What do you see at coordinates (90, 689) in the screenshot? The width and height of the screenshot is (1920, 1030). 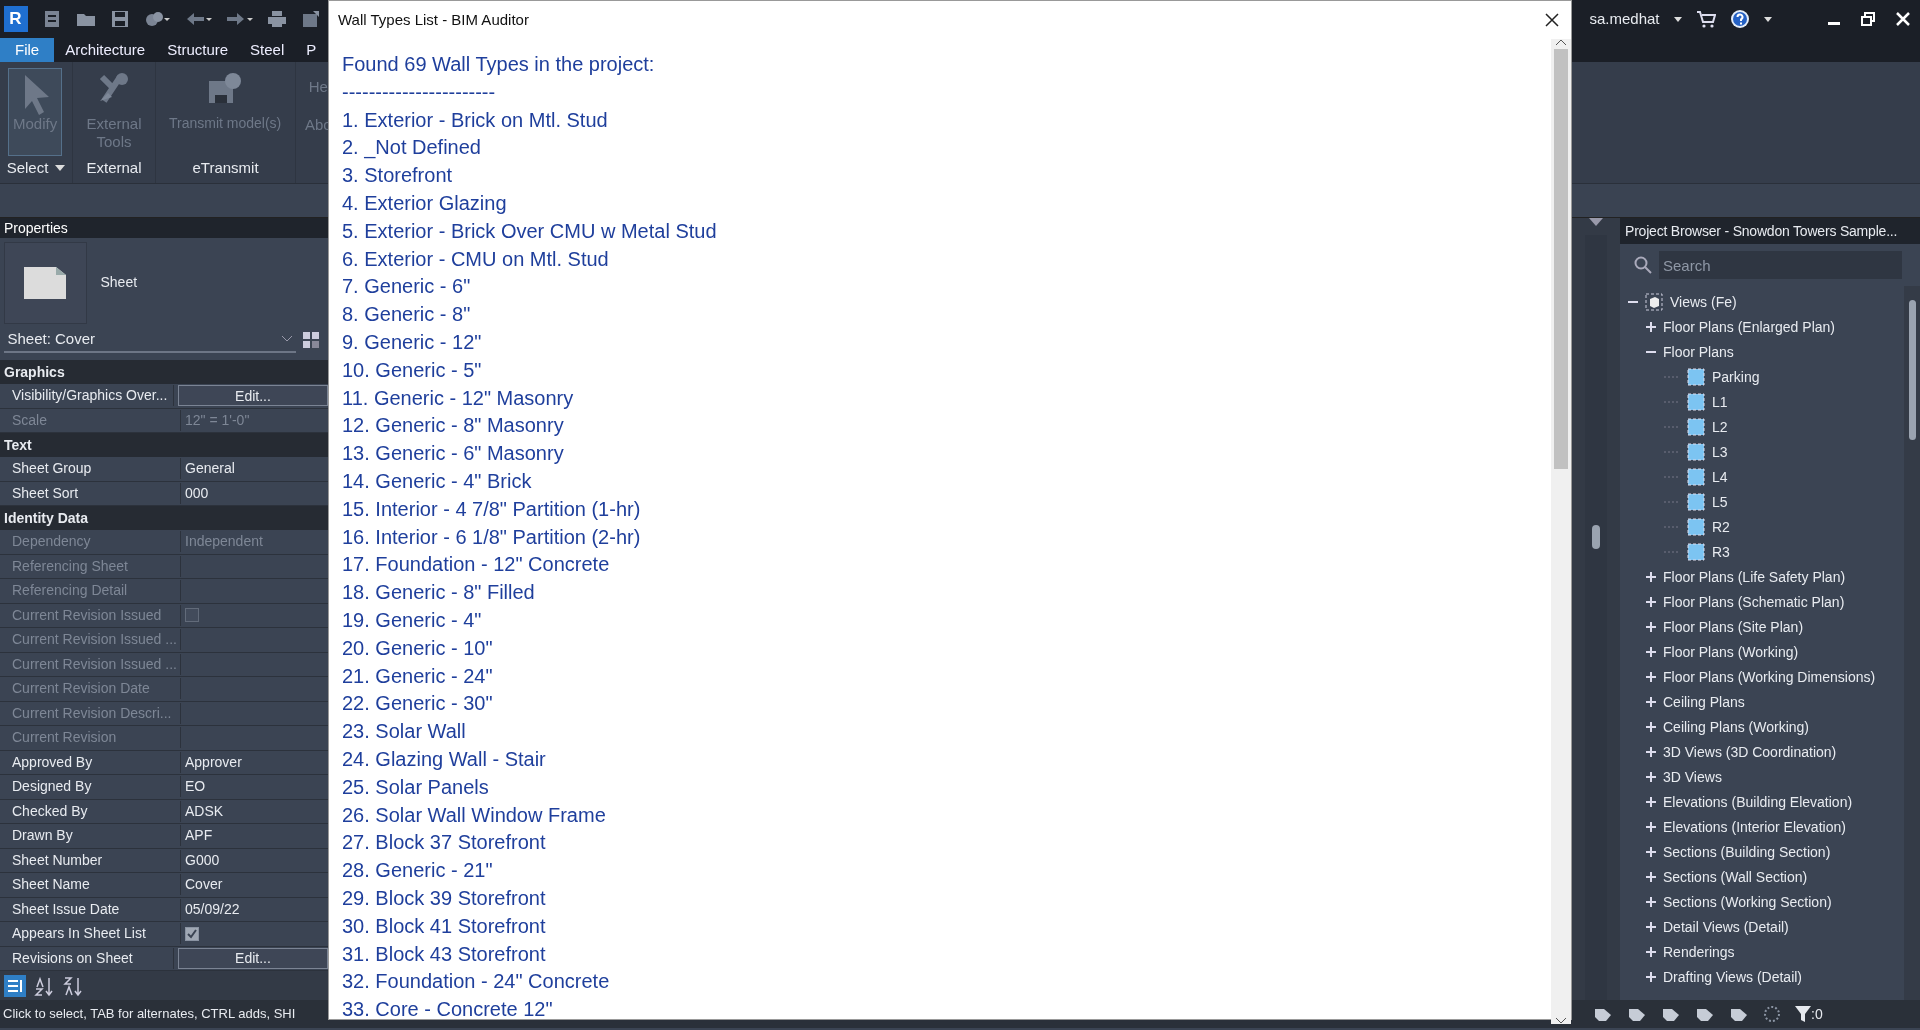 I see `property-label: Current Revision Date` at bounding box center [90, 689].